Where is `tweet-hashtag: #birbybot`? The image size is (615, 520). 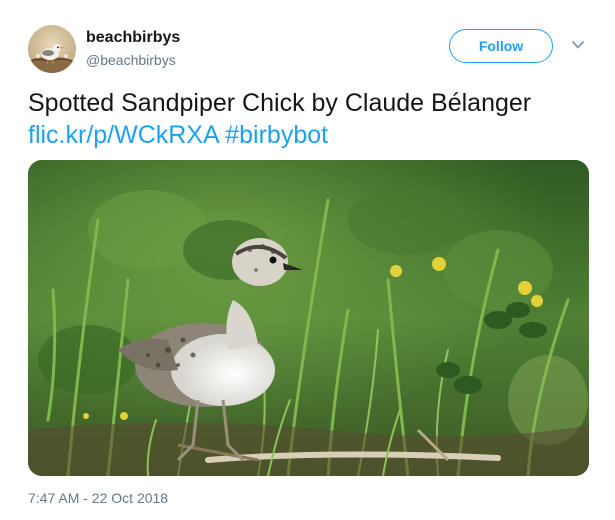 tweet-hashtag: #birbybot is located at coordinates (276, 135).